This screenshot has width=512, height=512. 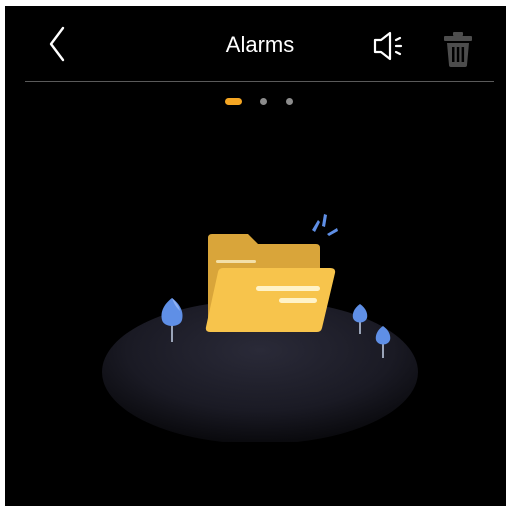 I want to click on speaker-icon, so click(x=388, y=46).